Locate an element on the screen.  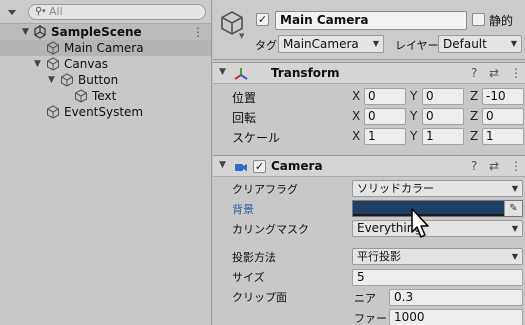
hierarchy-item-eventsystem: EventSystem is located at coordinates (105, 112).